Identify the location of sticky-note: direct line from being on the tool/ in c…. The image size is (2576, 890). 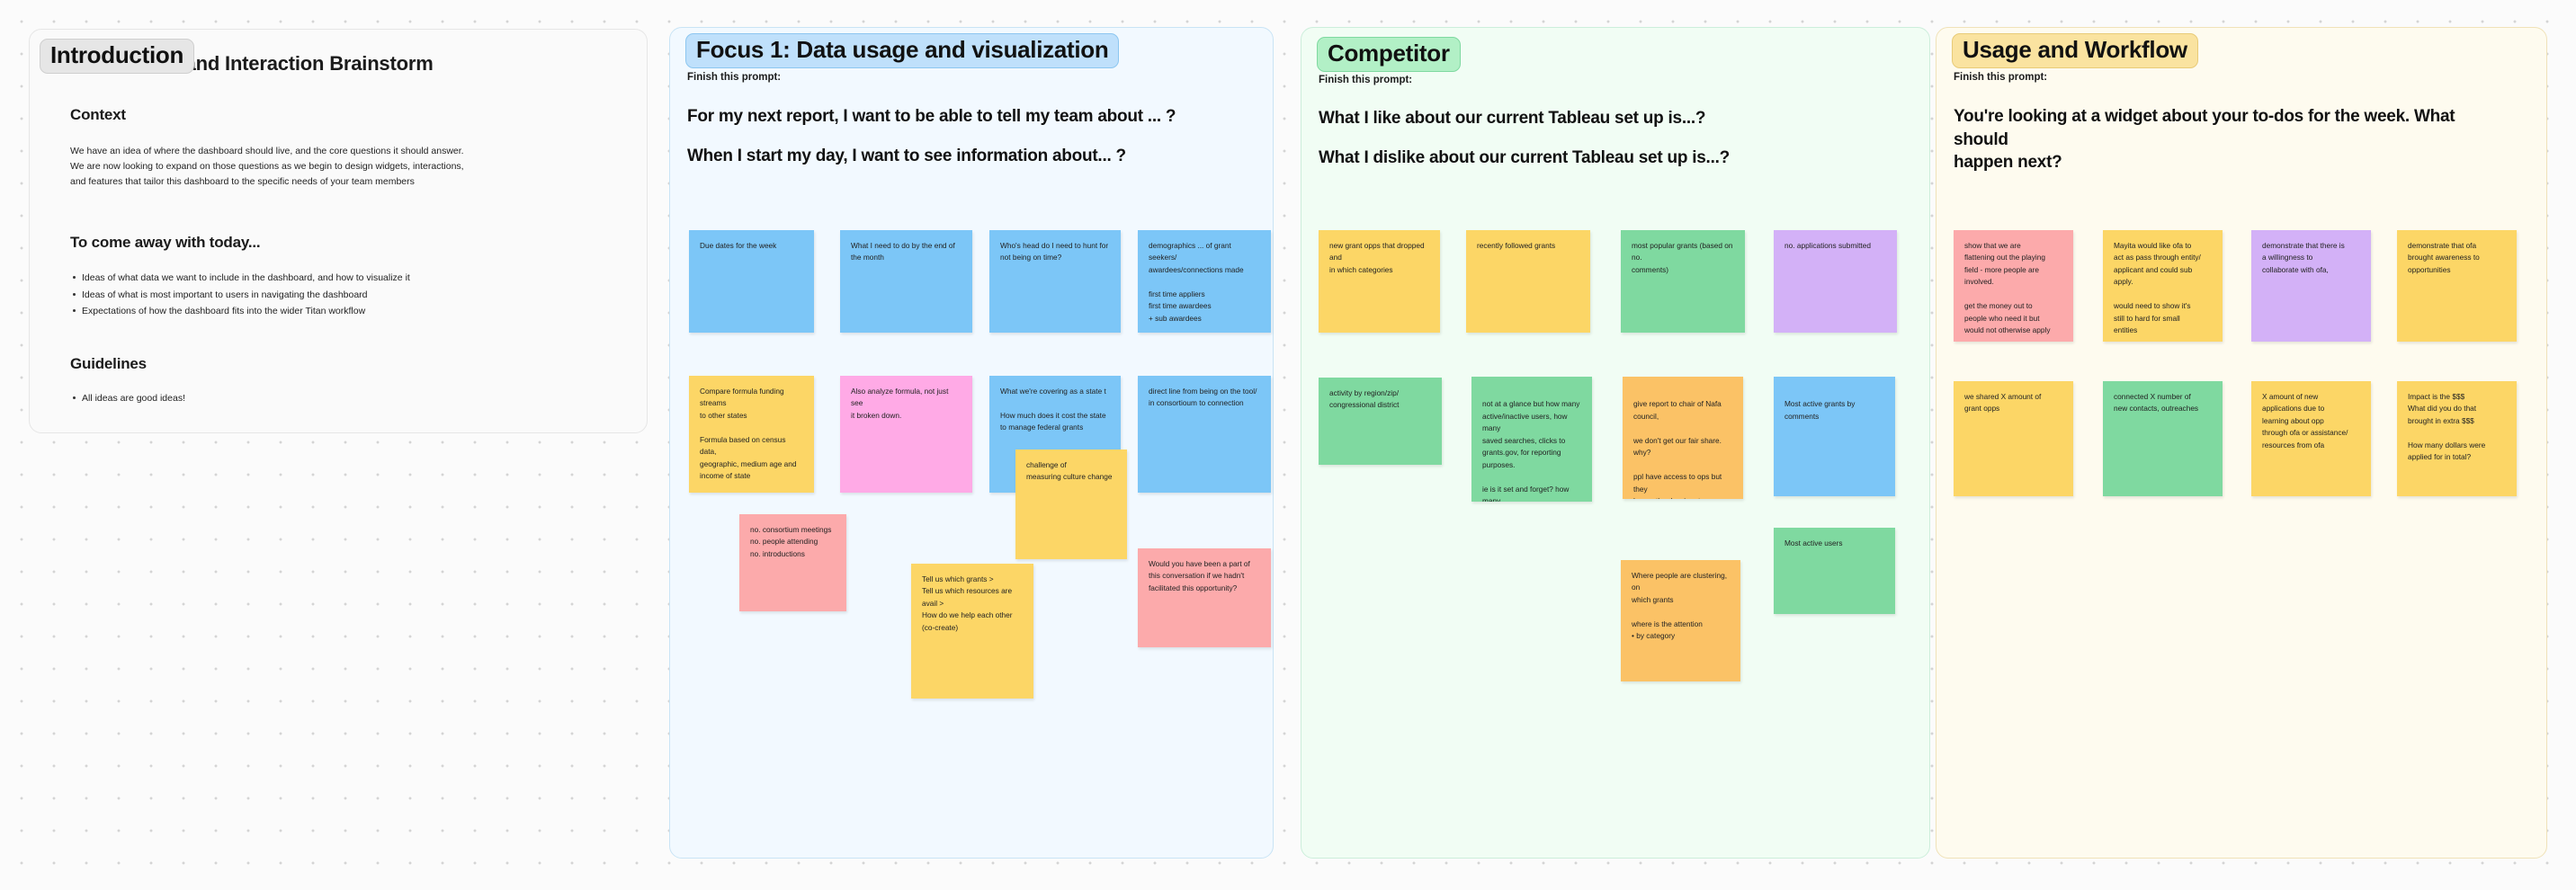
(1204, 434).